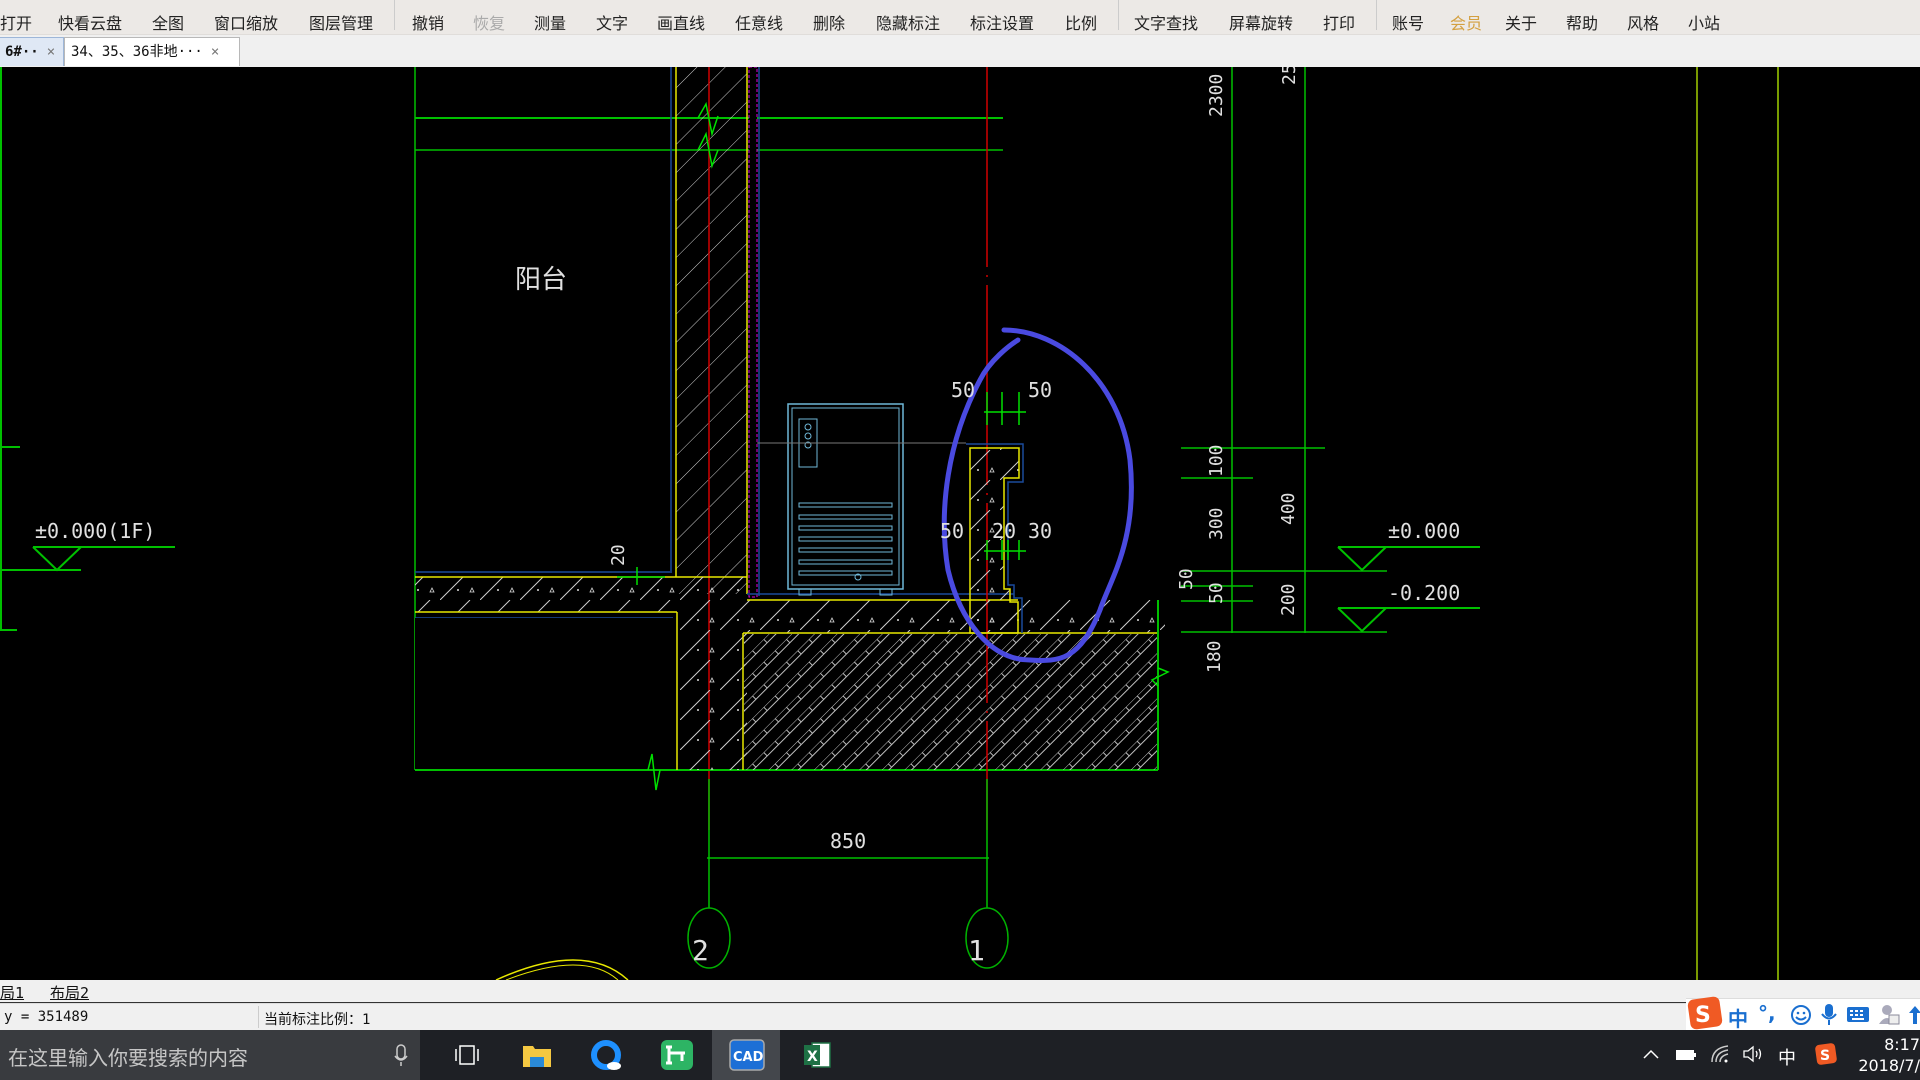 The width and height of the screenshot is (1920, 1080). Describe the element at coordinates (1081, 23) in the screenshot. I see `toolbar-label: 比例` at that location.